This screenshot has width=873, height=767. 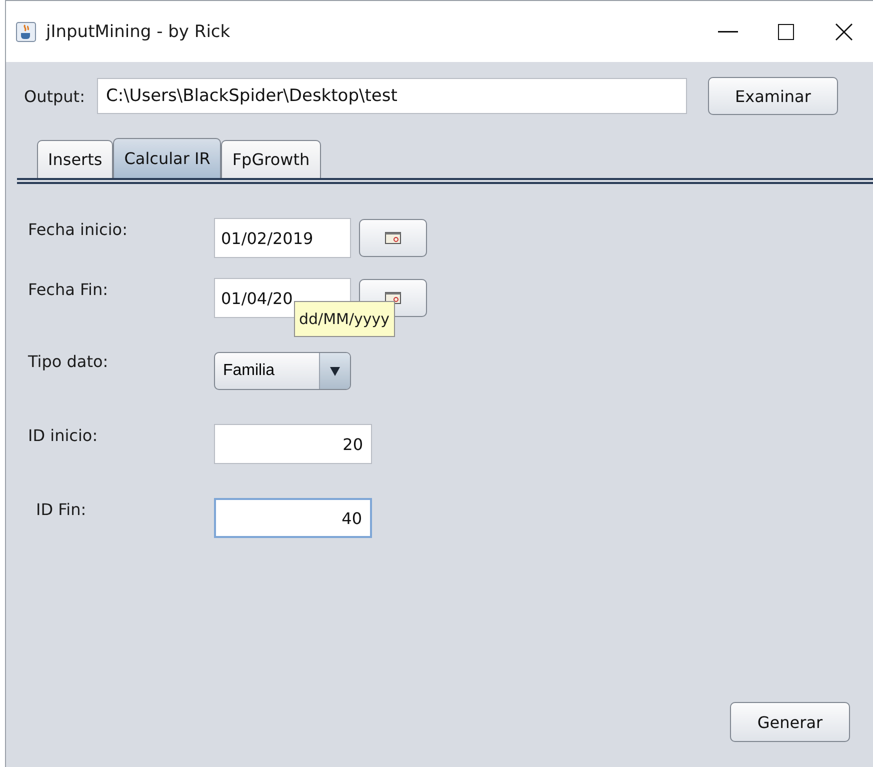 What do you see at coordinates (728, 31) in the screenshot?
I see `minimize-icon` at bounding box center [728, 31].